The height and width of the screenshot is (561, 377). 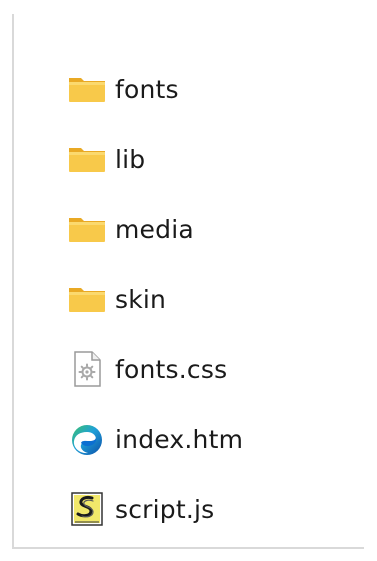 I want to click on list-item-media-folder: media, so click(x=155, y=229).